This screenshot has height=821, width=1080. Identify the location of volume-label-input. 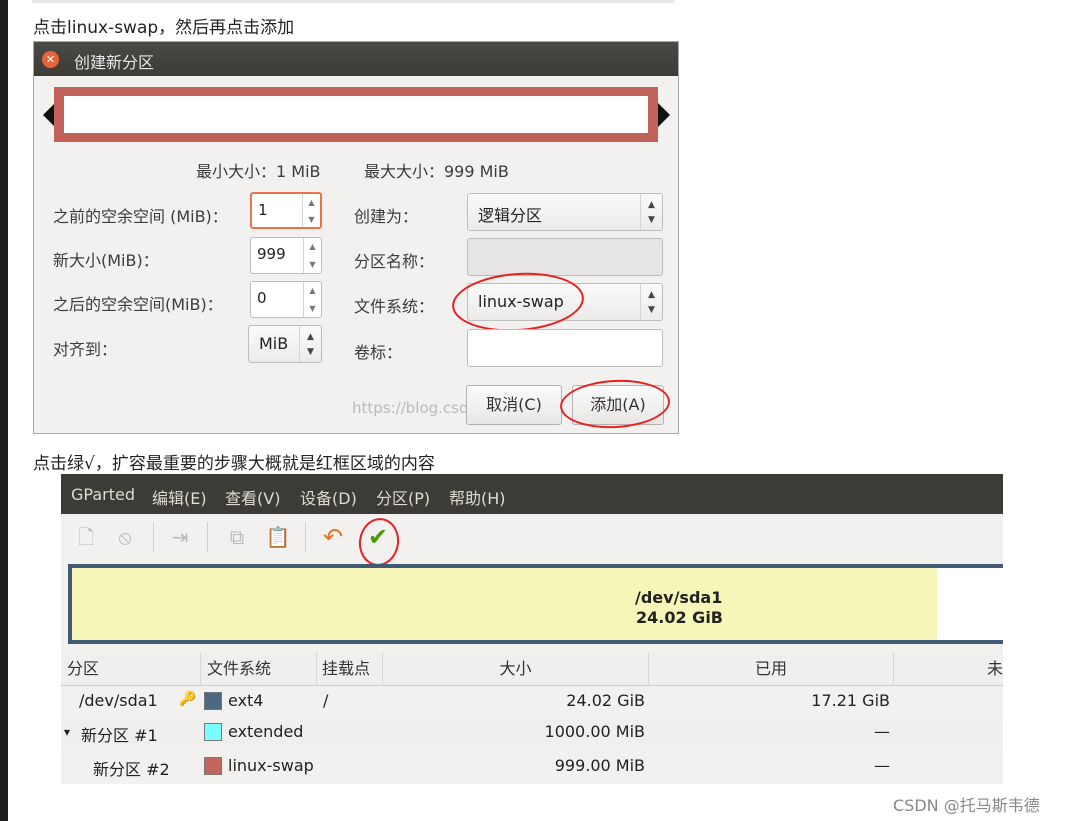
(565, 348).